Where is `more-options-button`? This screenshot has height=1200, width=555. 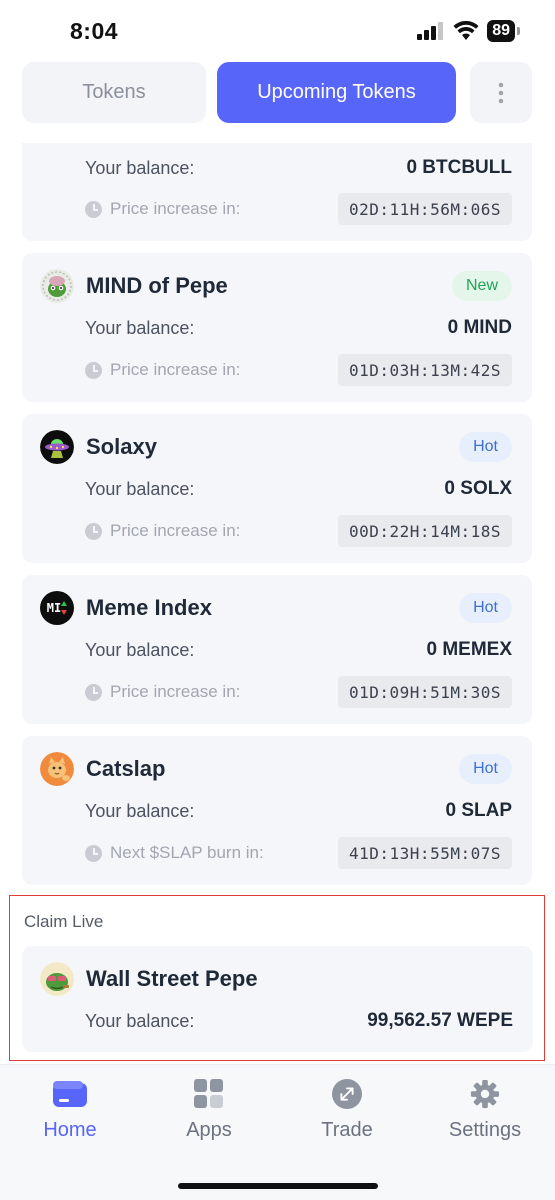
more-options-button is located at coordinates (501, 92).